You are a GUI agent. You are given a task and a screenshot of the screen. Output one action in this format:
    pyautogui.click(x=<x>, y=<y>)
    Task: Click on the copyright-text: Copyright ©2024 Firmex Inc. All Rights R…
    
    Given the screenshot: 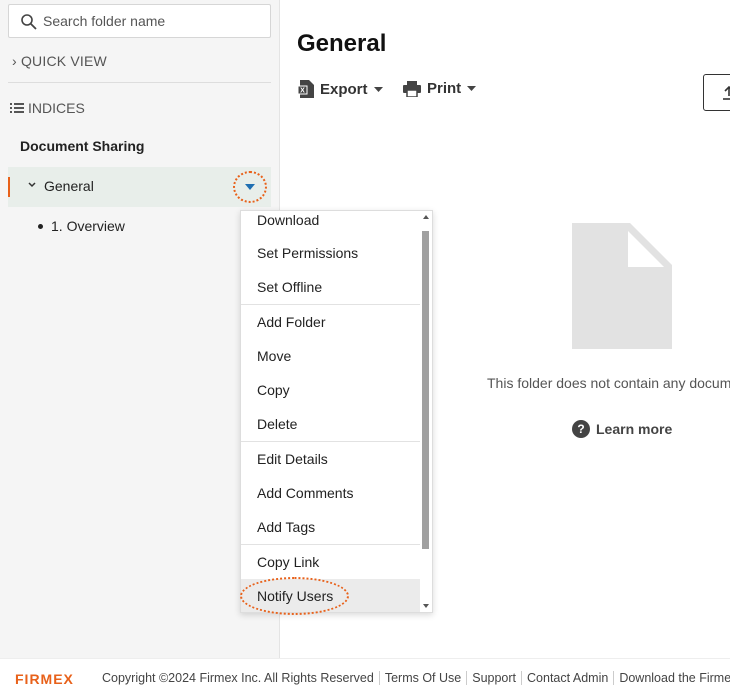 What is the action you would take?
    pyautogui.click(x=238, y=678)
    